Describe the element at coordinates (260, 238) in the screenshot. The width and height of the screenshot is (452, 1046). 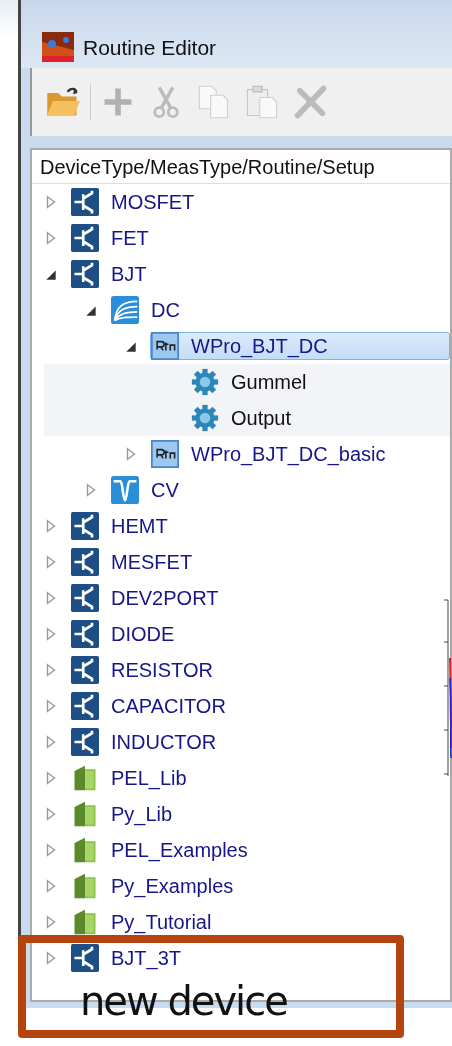
I see `tree-item: FET` at that location.